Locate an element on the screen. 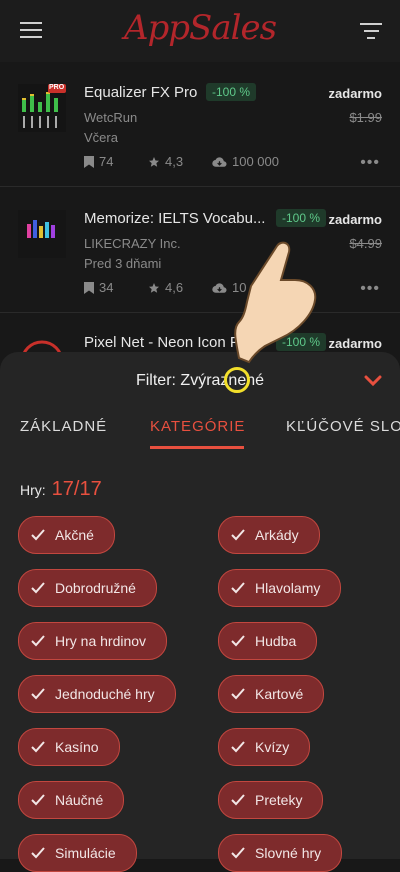 This screenshot has height=872, width=400. chip-jednoduche-hry: Jednoduché hry is located at coordinates (97, 694).